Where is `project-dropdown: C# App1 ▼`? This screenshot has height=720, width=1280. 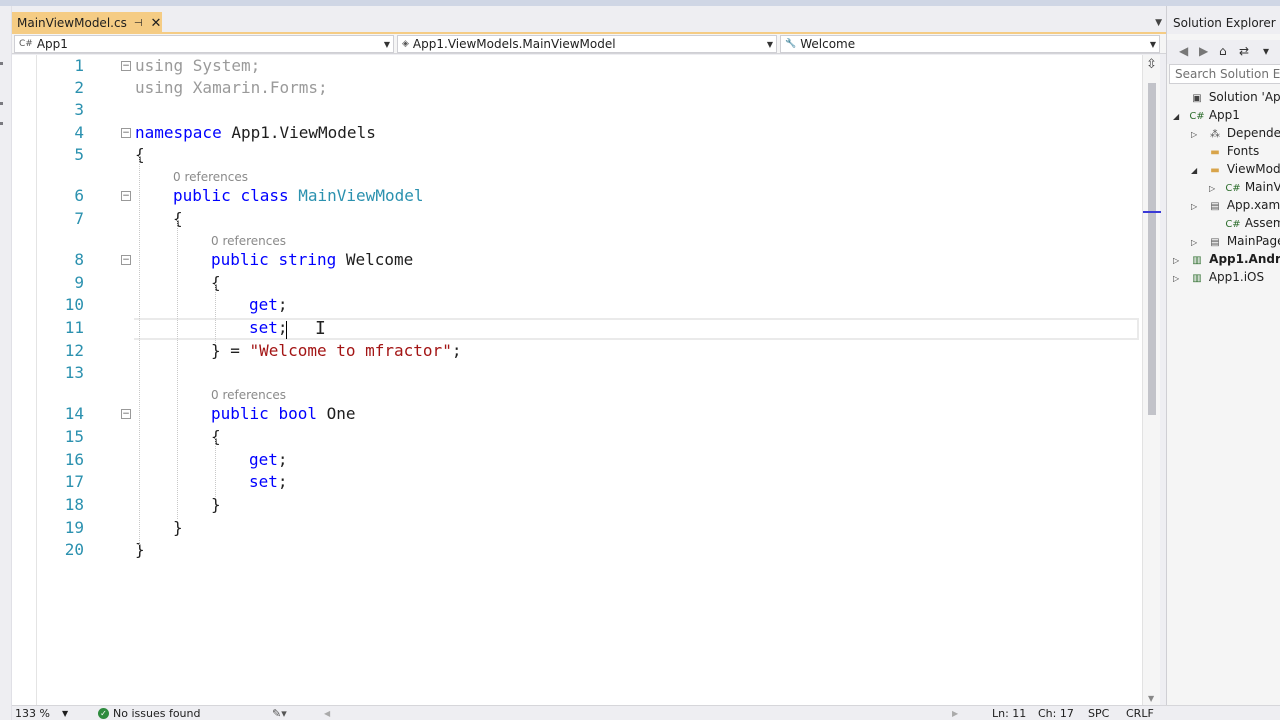 project-dropdown: C# App1 ▼ is located at coordinates (204, 44).